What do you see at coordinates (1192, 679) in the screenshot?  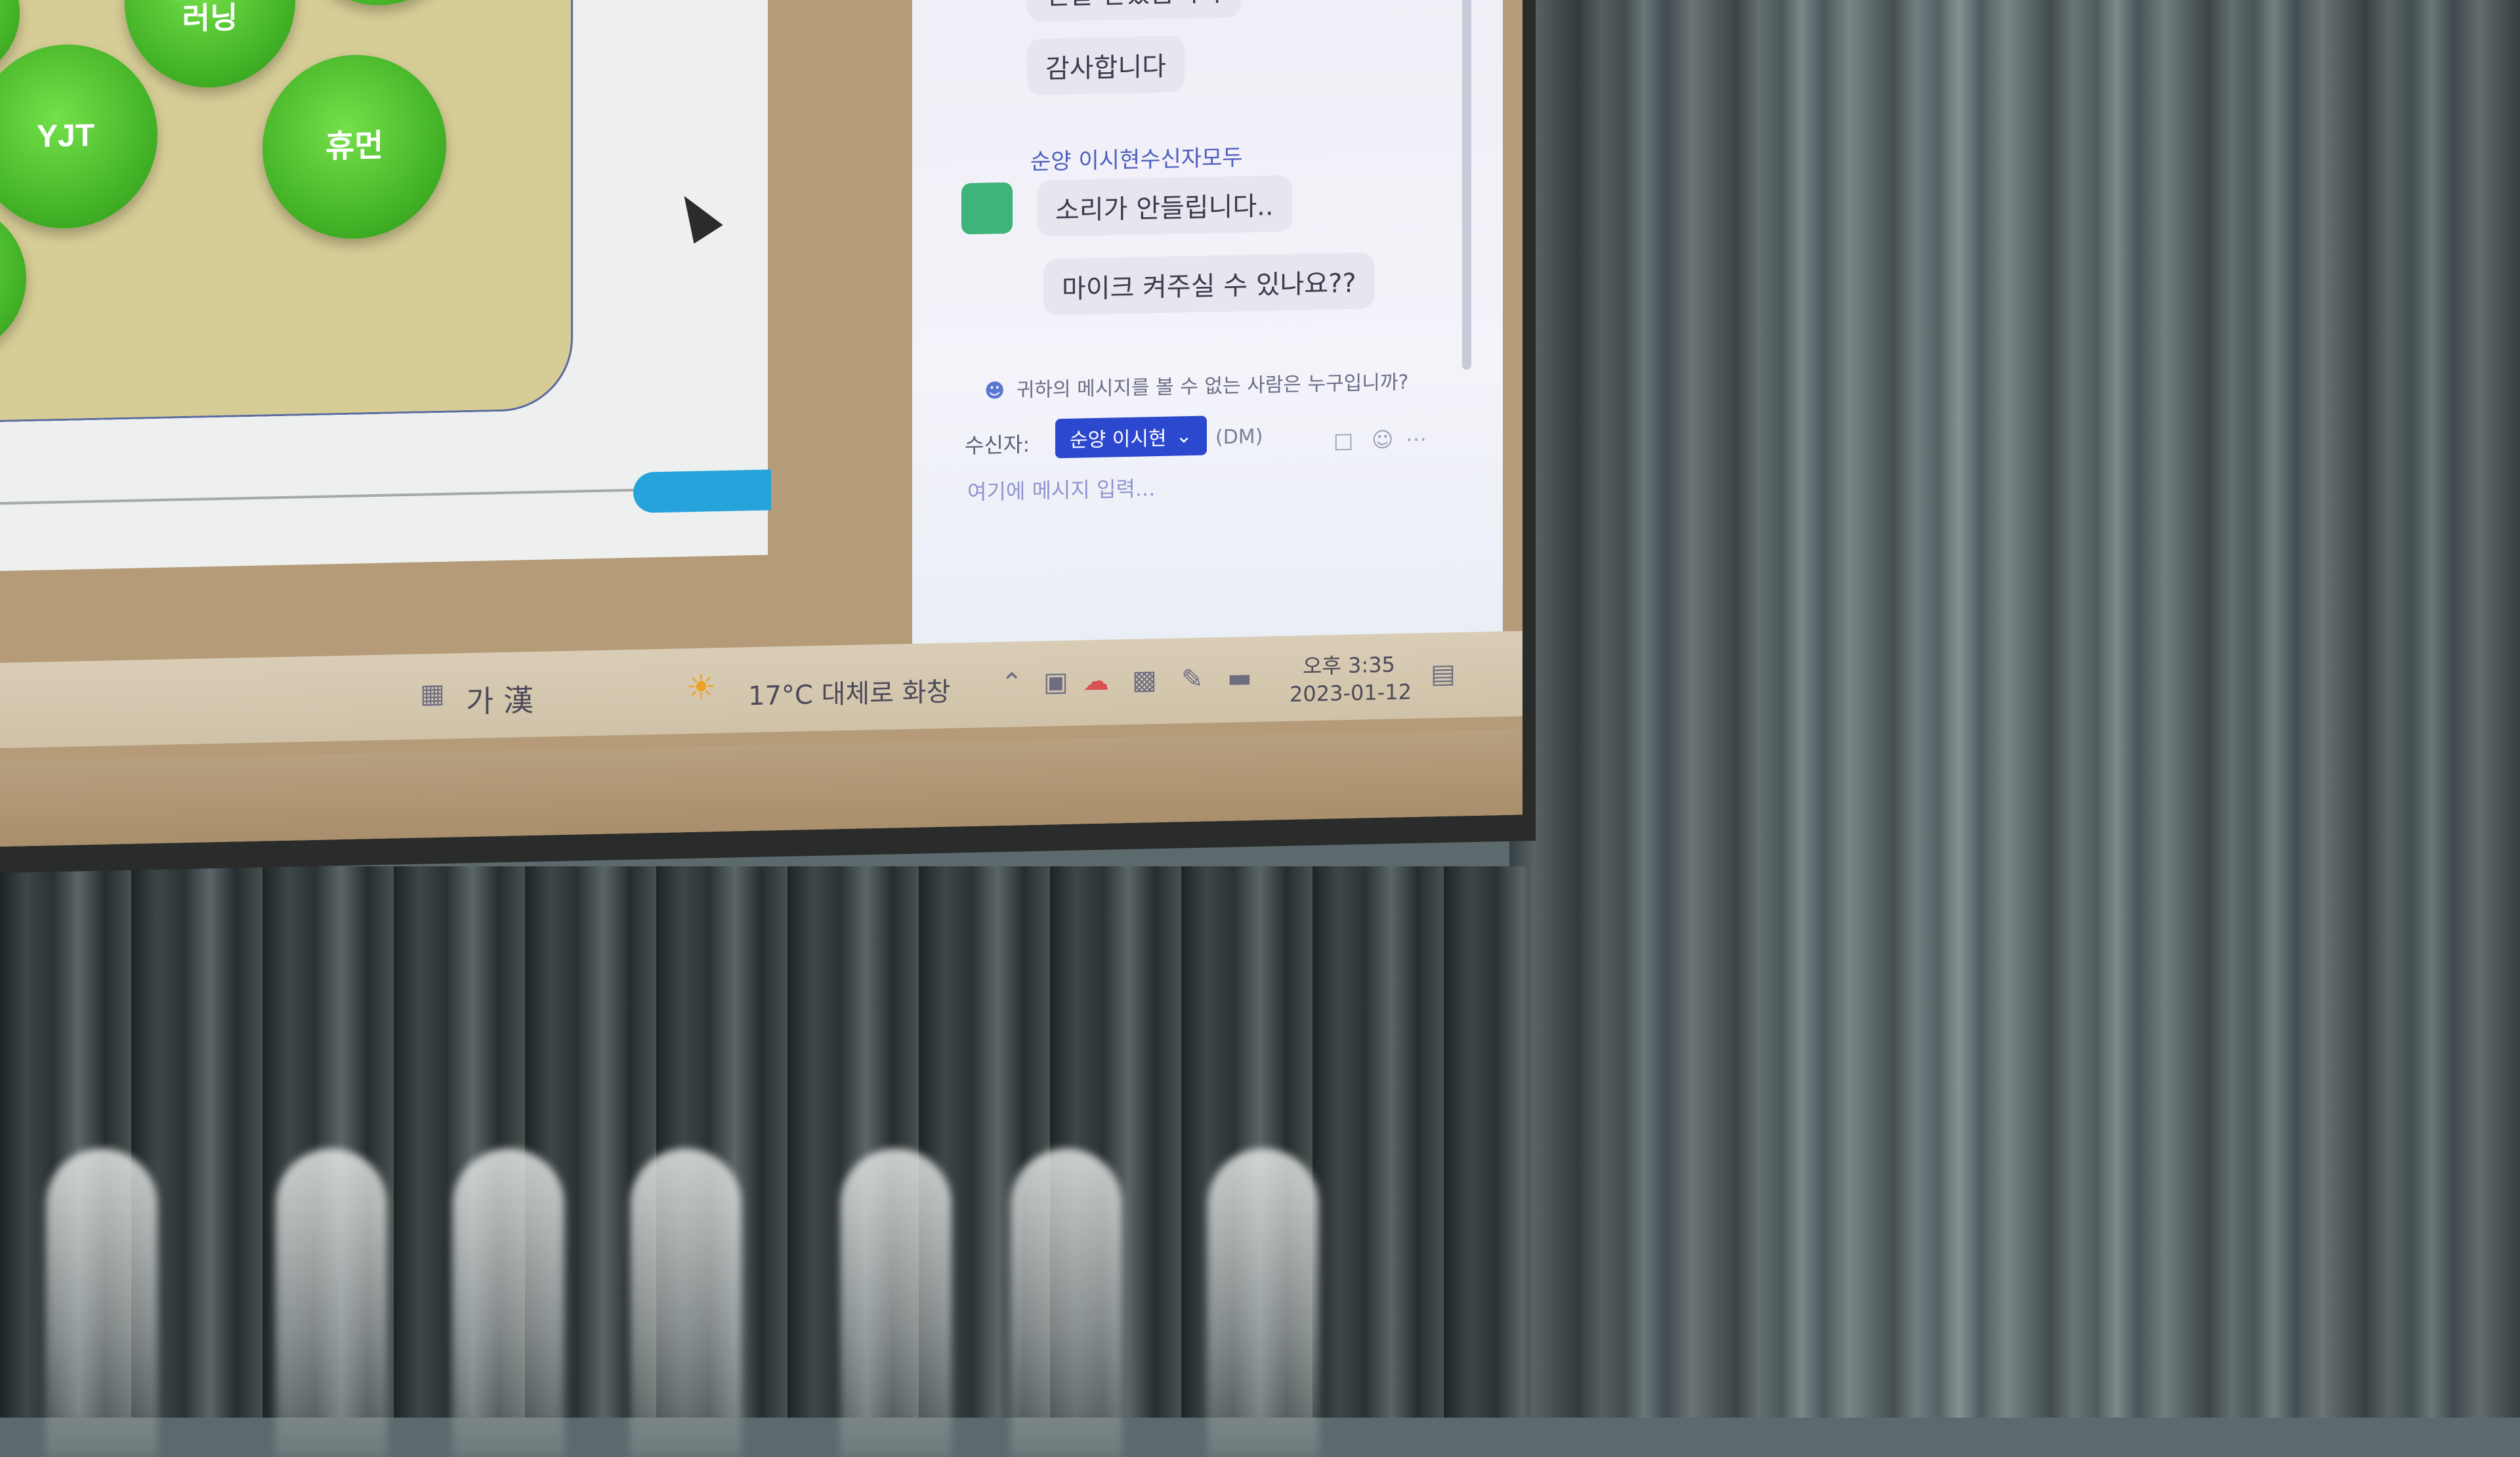 I see `pen-icon: ✎` at bounding box center [1192, 679].